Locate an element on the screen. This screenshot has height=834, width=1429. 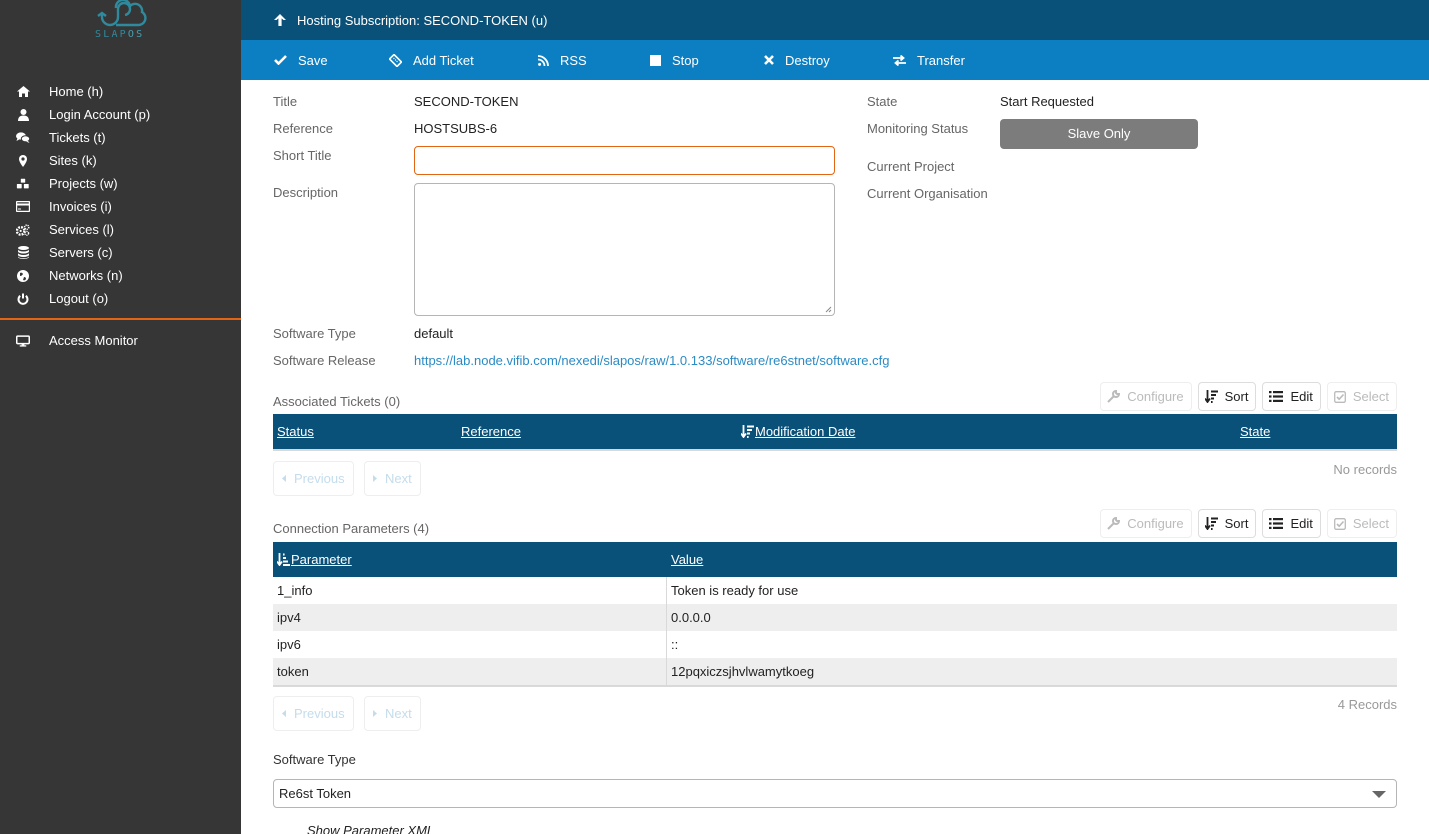
column-state: State is located at coordinates (1255, 431).